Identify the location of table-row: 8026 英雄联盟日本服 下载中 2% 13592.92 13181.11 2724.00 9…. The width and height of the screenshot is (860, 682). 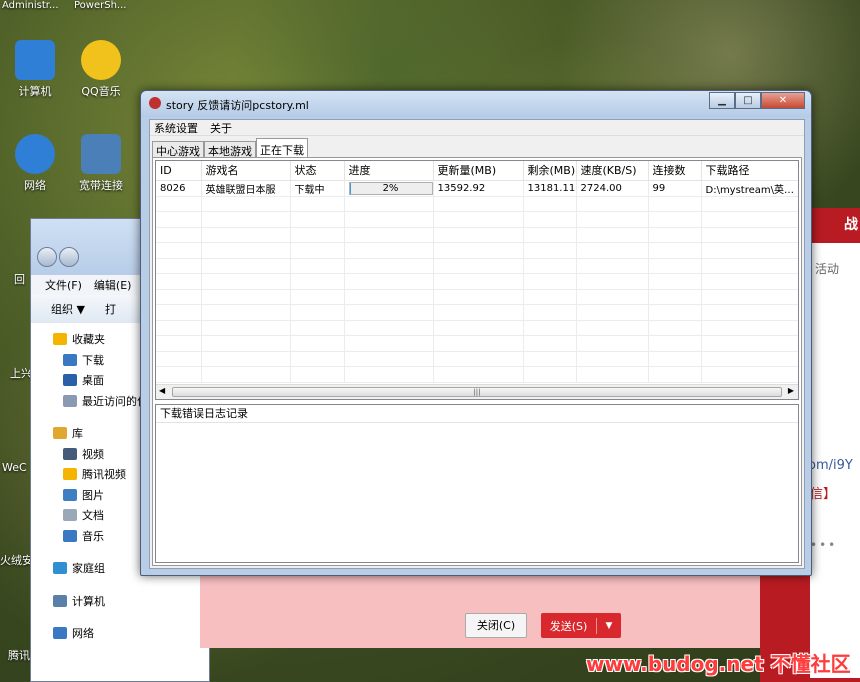
(477, 188).